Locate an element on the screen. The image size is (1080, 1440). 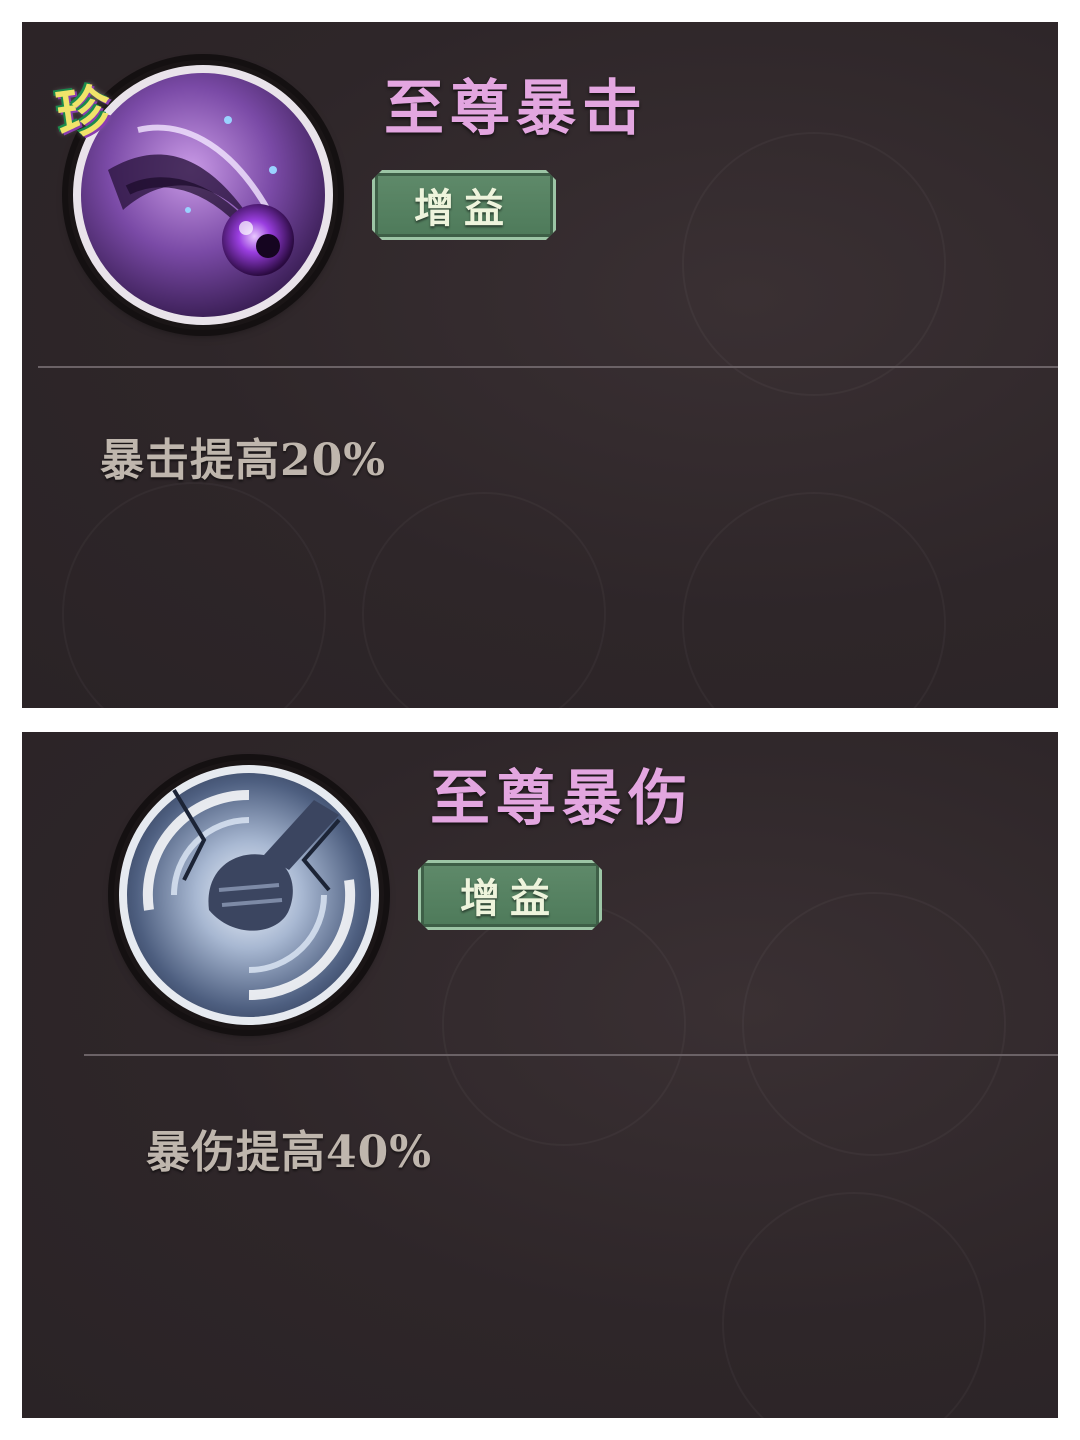
buff-title: 至尊暴击 is located at coordinates (516, 109).